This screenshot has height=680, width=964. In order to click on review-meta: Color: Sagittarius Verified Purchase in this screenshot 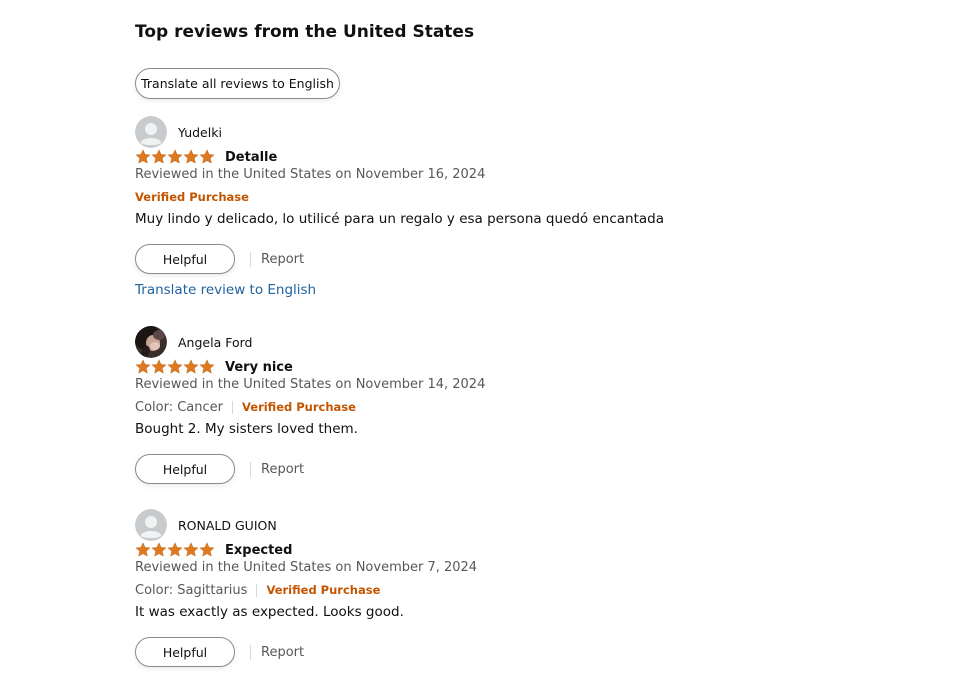, I will do `click(257, 590)`.